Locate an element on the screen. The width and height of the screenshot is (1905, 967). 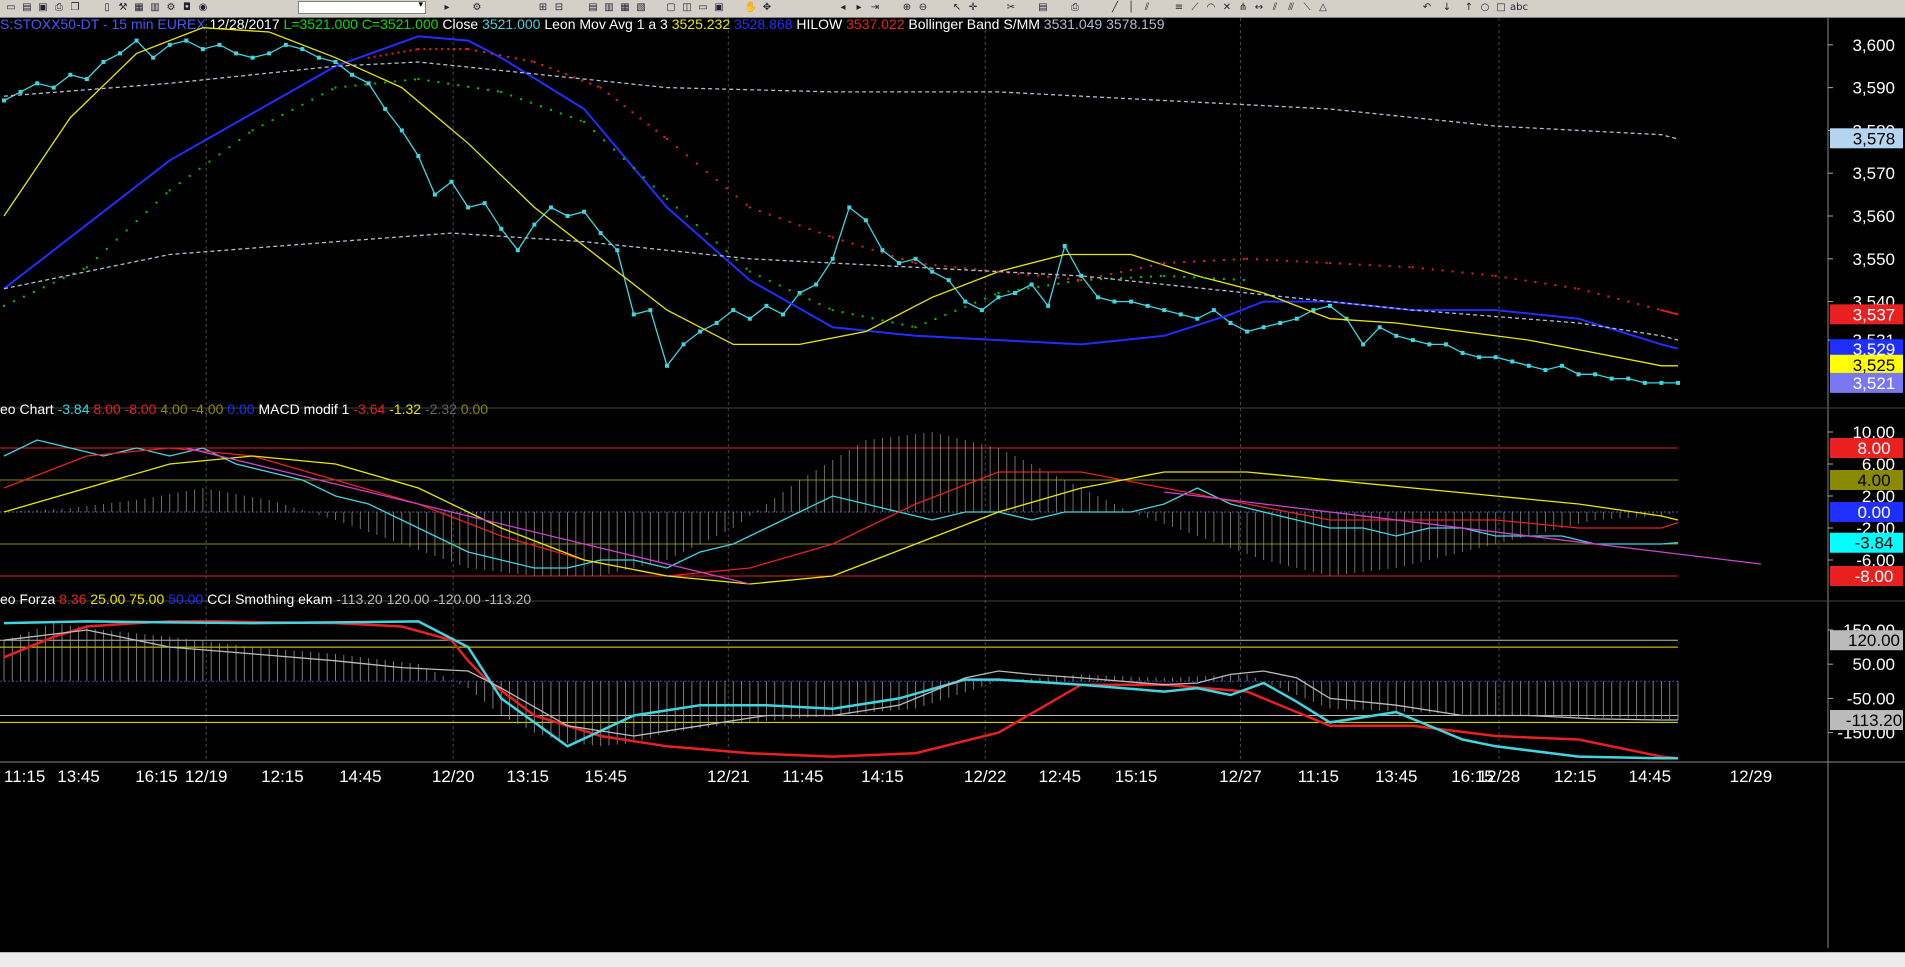
header-item: 0.00 is located at coordinates (238, 409).